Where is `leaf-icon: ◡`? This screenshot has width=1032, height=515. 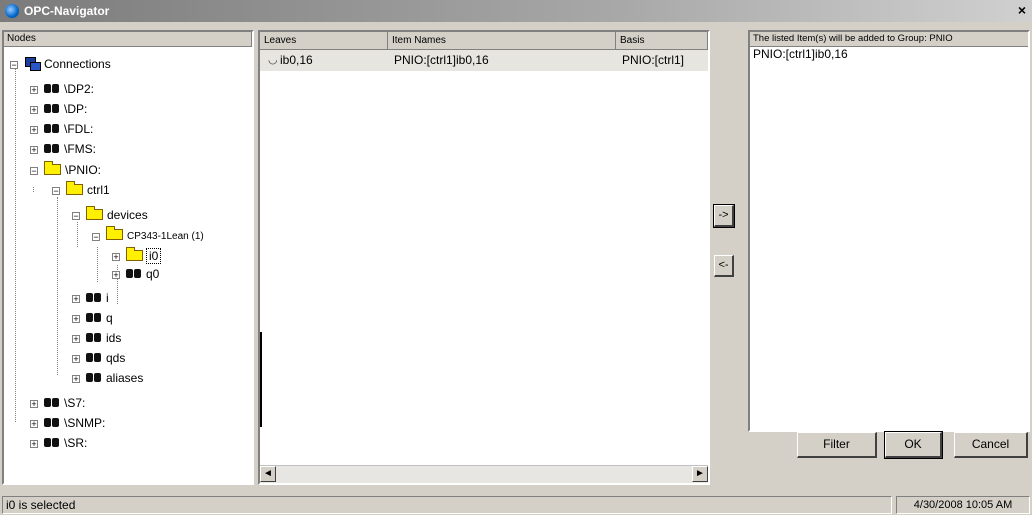
leaf-icon: ◡ is located at coordinates (273, 60).